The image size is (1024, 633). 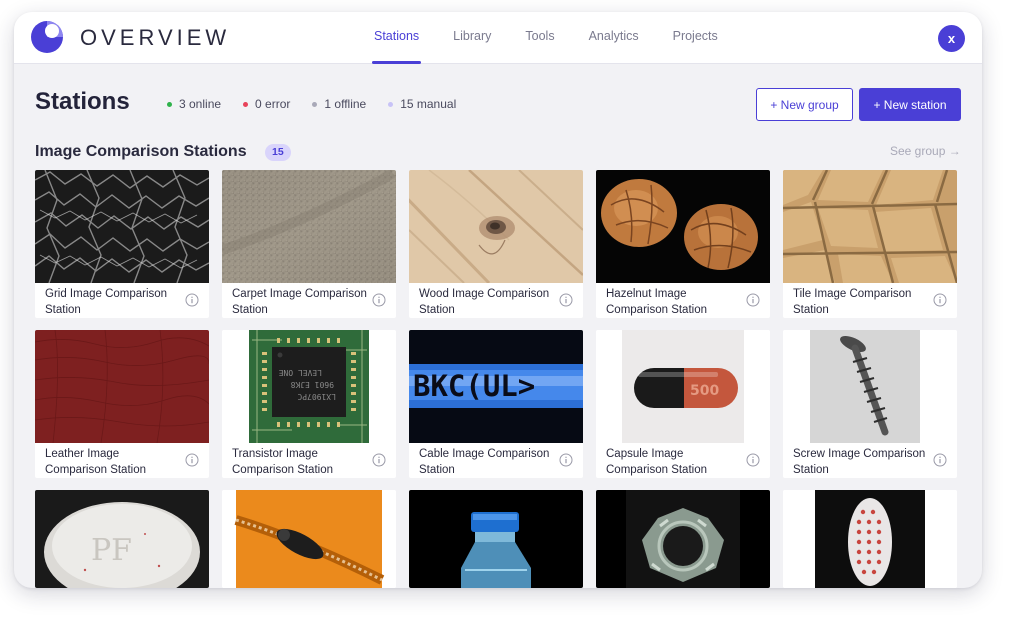 I want to click on status-dot-offline, so click(x=315, y=104).